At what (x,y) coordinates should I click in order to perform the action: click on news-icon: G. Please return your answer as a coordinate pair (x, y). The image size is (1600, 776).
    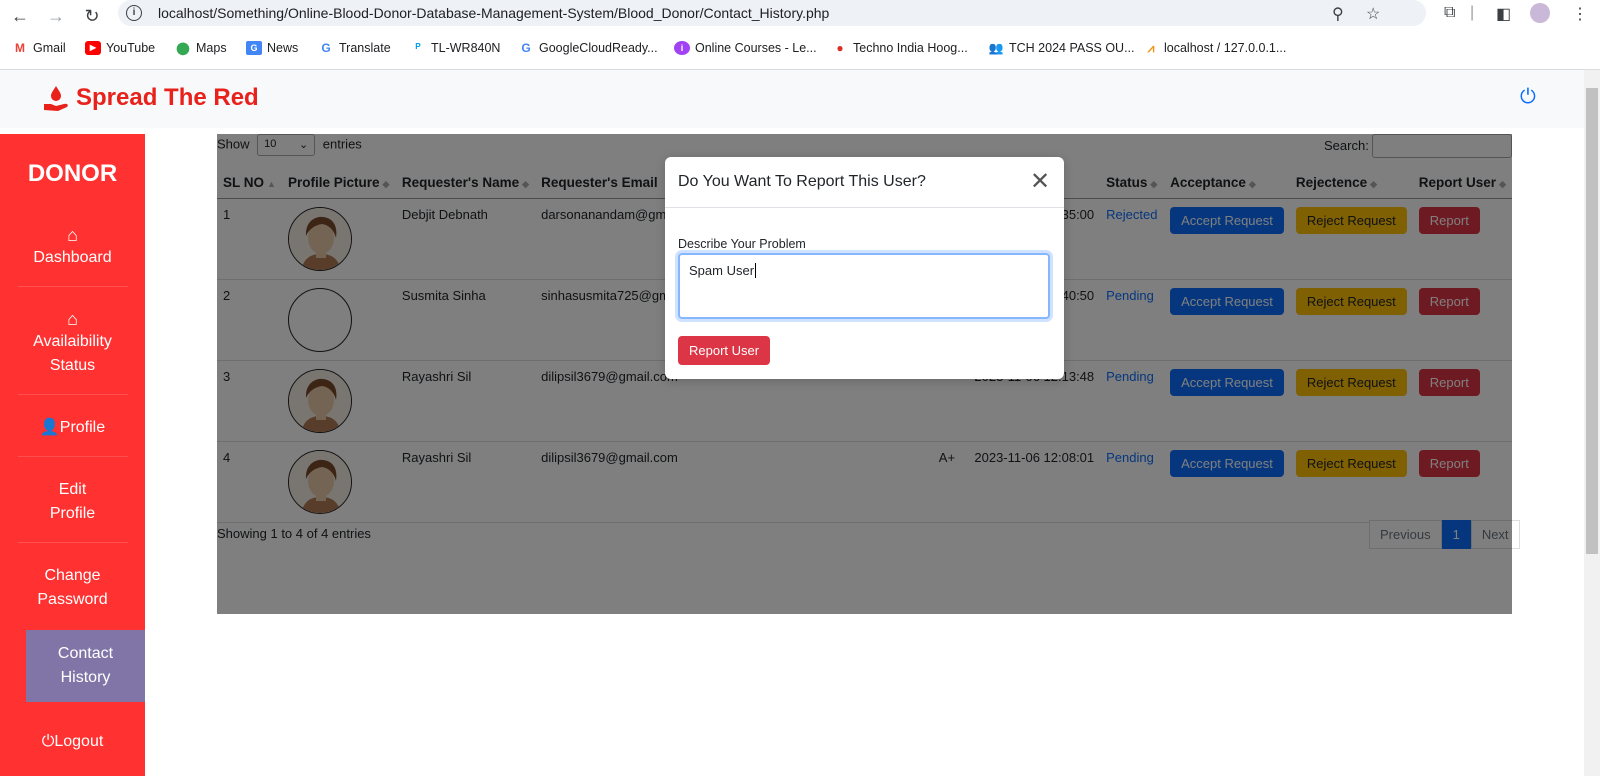
    Looking at the image, I should click on (254, 48).